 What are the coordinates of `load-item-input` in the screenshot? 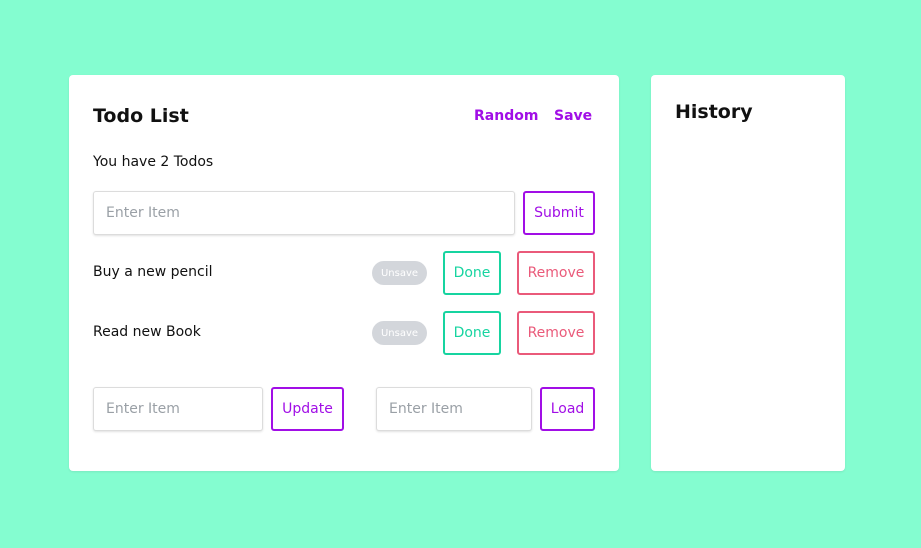 It's located at (454, 409).